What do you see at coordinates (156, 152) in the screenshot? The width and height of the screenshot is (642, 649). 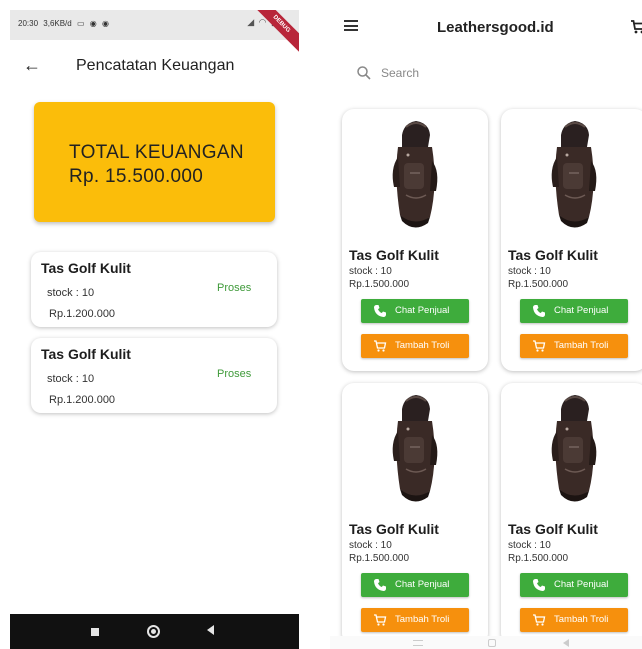 I see `total-title: TOTAL KEUANGAN` at bounding box center [156, 152].